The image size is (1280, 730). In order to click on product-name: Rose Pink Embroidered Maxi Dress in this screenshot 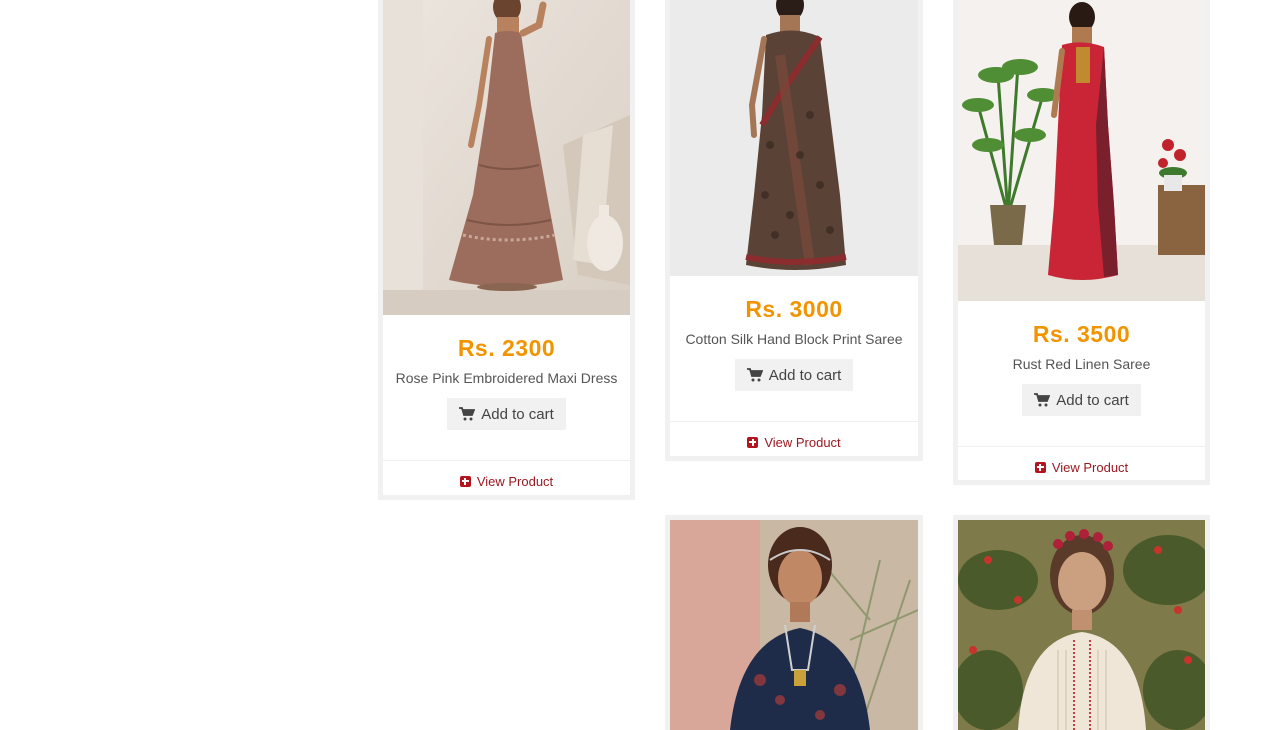, I will do `click(506, 378)`.